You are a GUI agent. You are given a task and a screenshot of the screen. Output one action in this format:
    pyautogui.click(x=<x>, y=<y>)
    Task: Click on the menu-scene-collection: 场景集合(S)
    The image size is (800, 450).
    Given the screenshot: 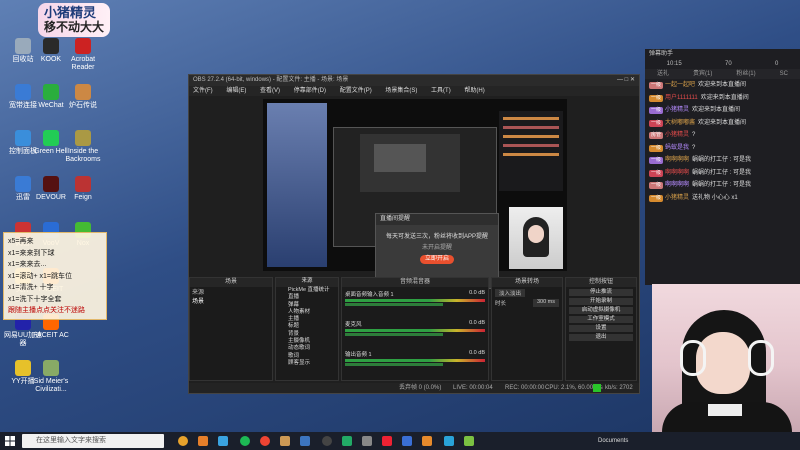 What is the action you would take?
    pyautogui.click(x=401, y=91)
    